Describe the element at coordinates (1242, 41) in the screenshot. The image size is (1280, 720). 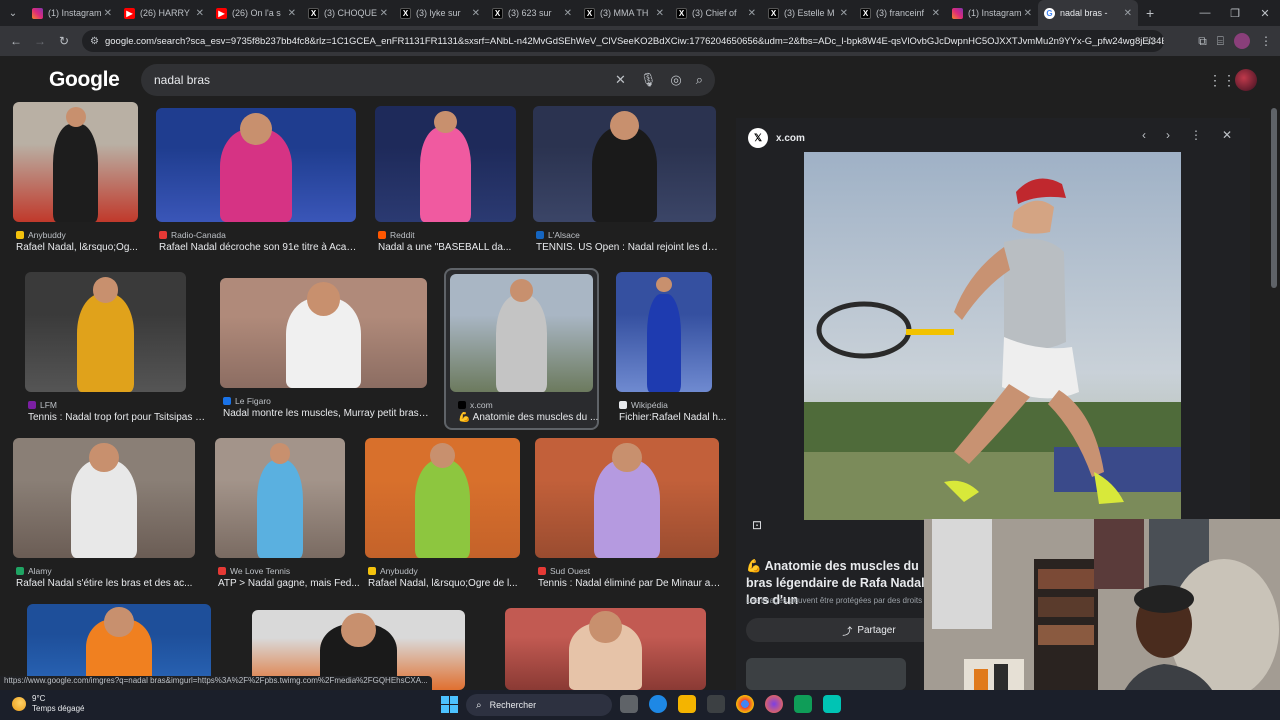
I see `profile-avatar` at that location.